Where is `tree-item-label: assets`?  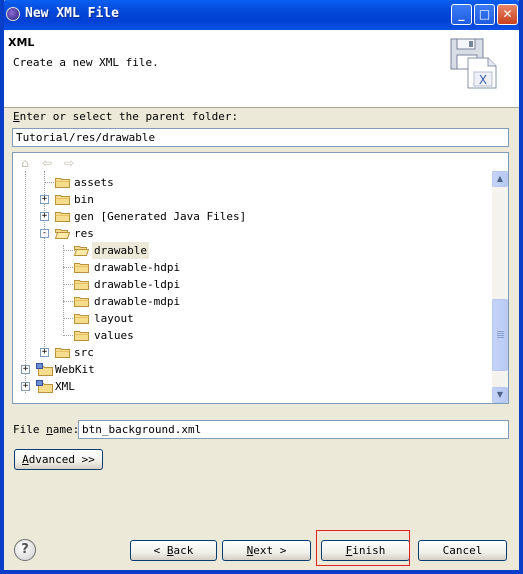
tree-item-label: assets is located at coordinates (94, 182).